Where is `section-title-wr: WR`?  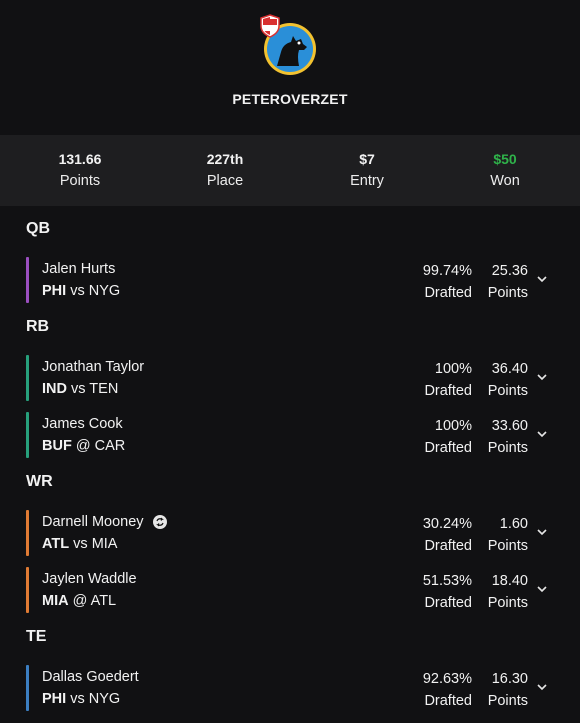 section-title-wr: WR is located at coordinates (39, 481).